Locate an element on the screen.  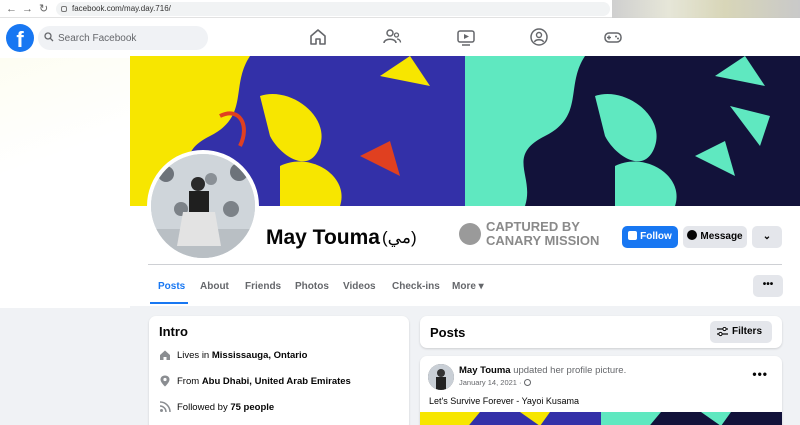
post-author-avatar-image is located at coordinates (441, 377).